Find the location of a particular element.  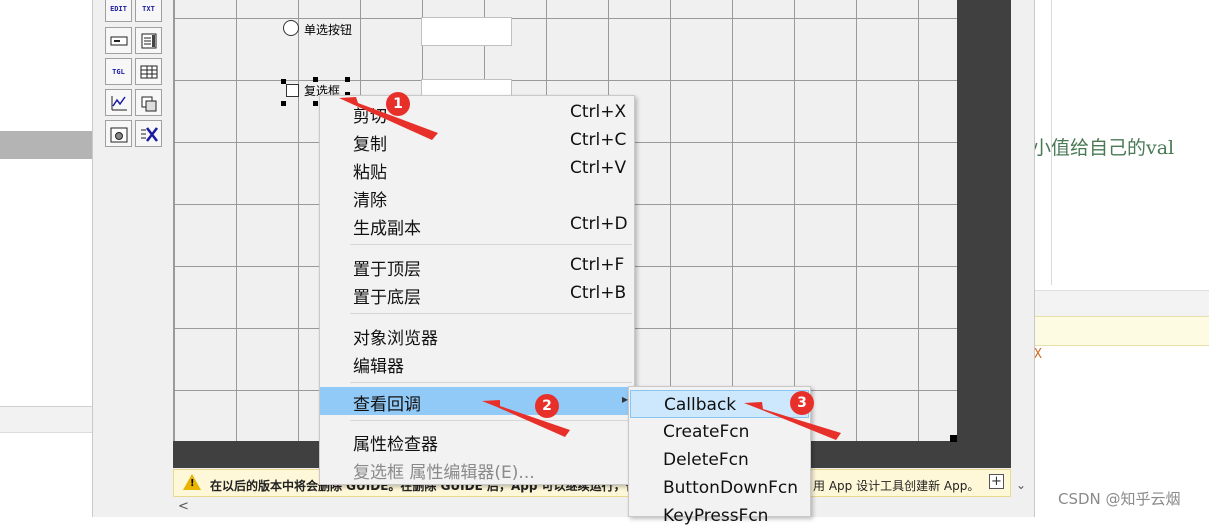

annotation-badge-1: 1 is located at coordinates (398, 104).